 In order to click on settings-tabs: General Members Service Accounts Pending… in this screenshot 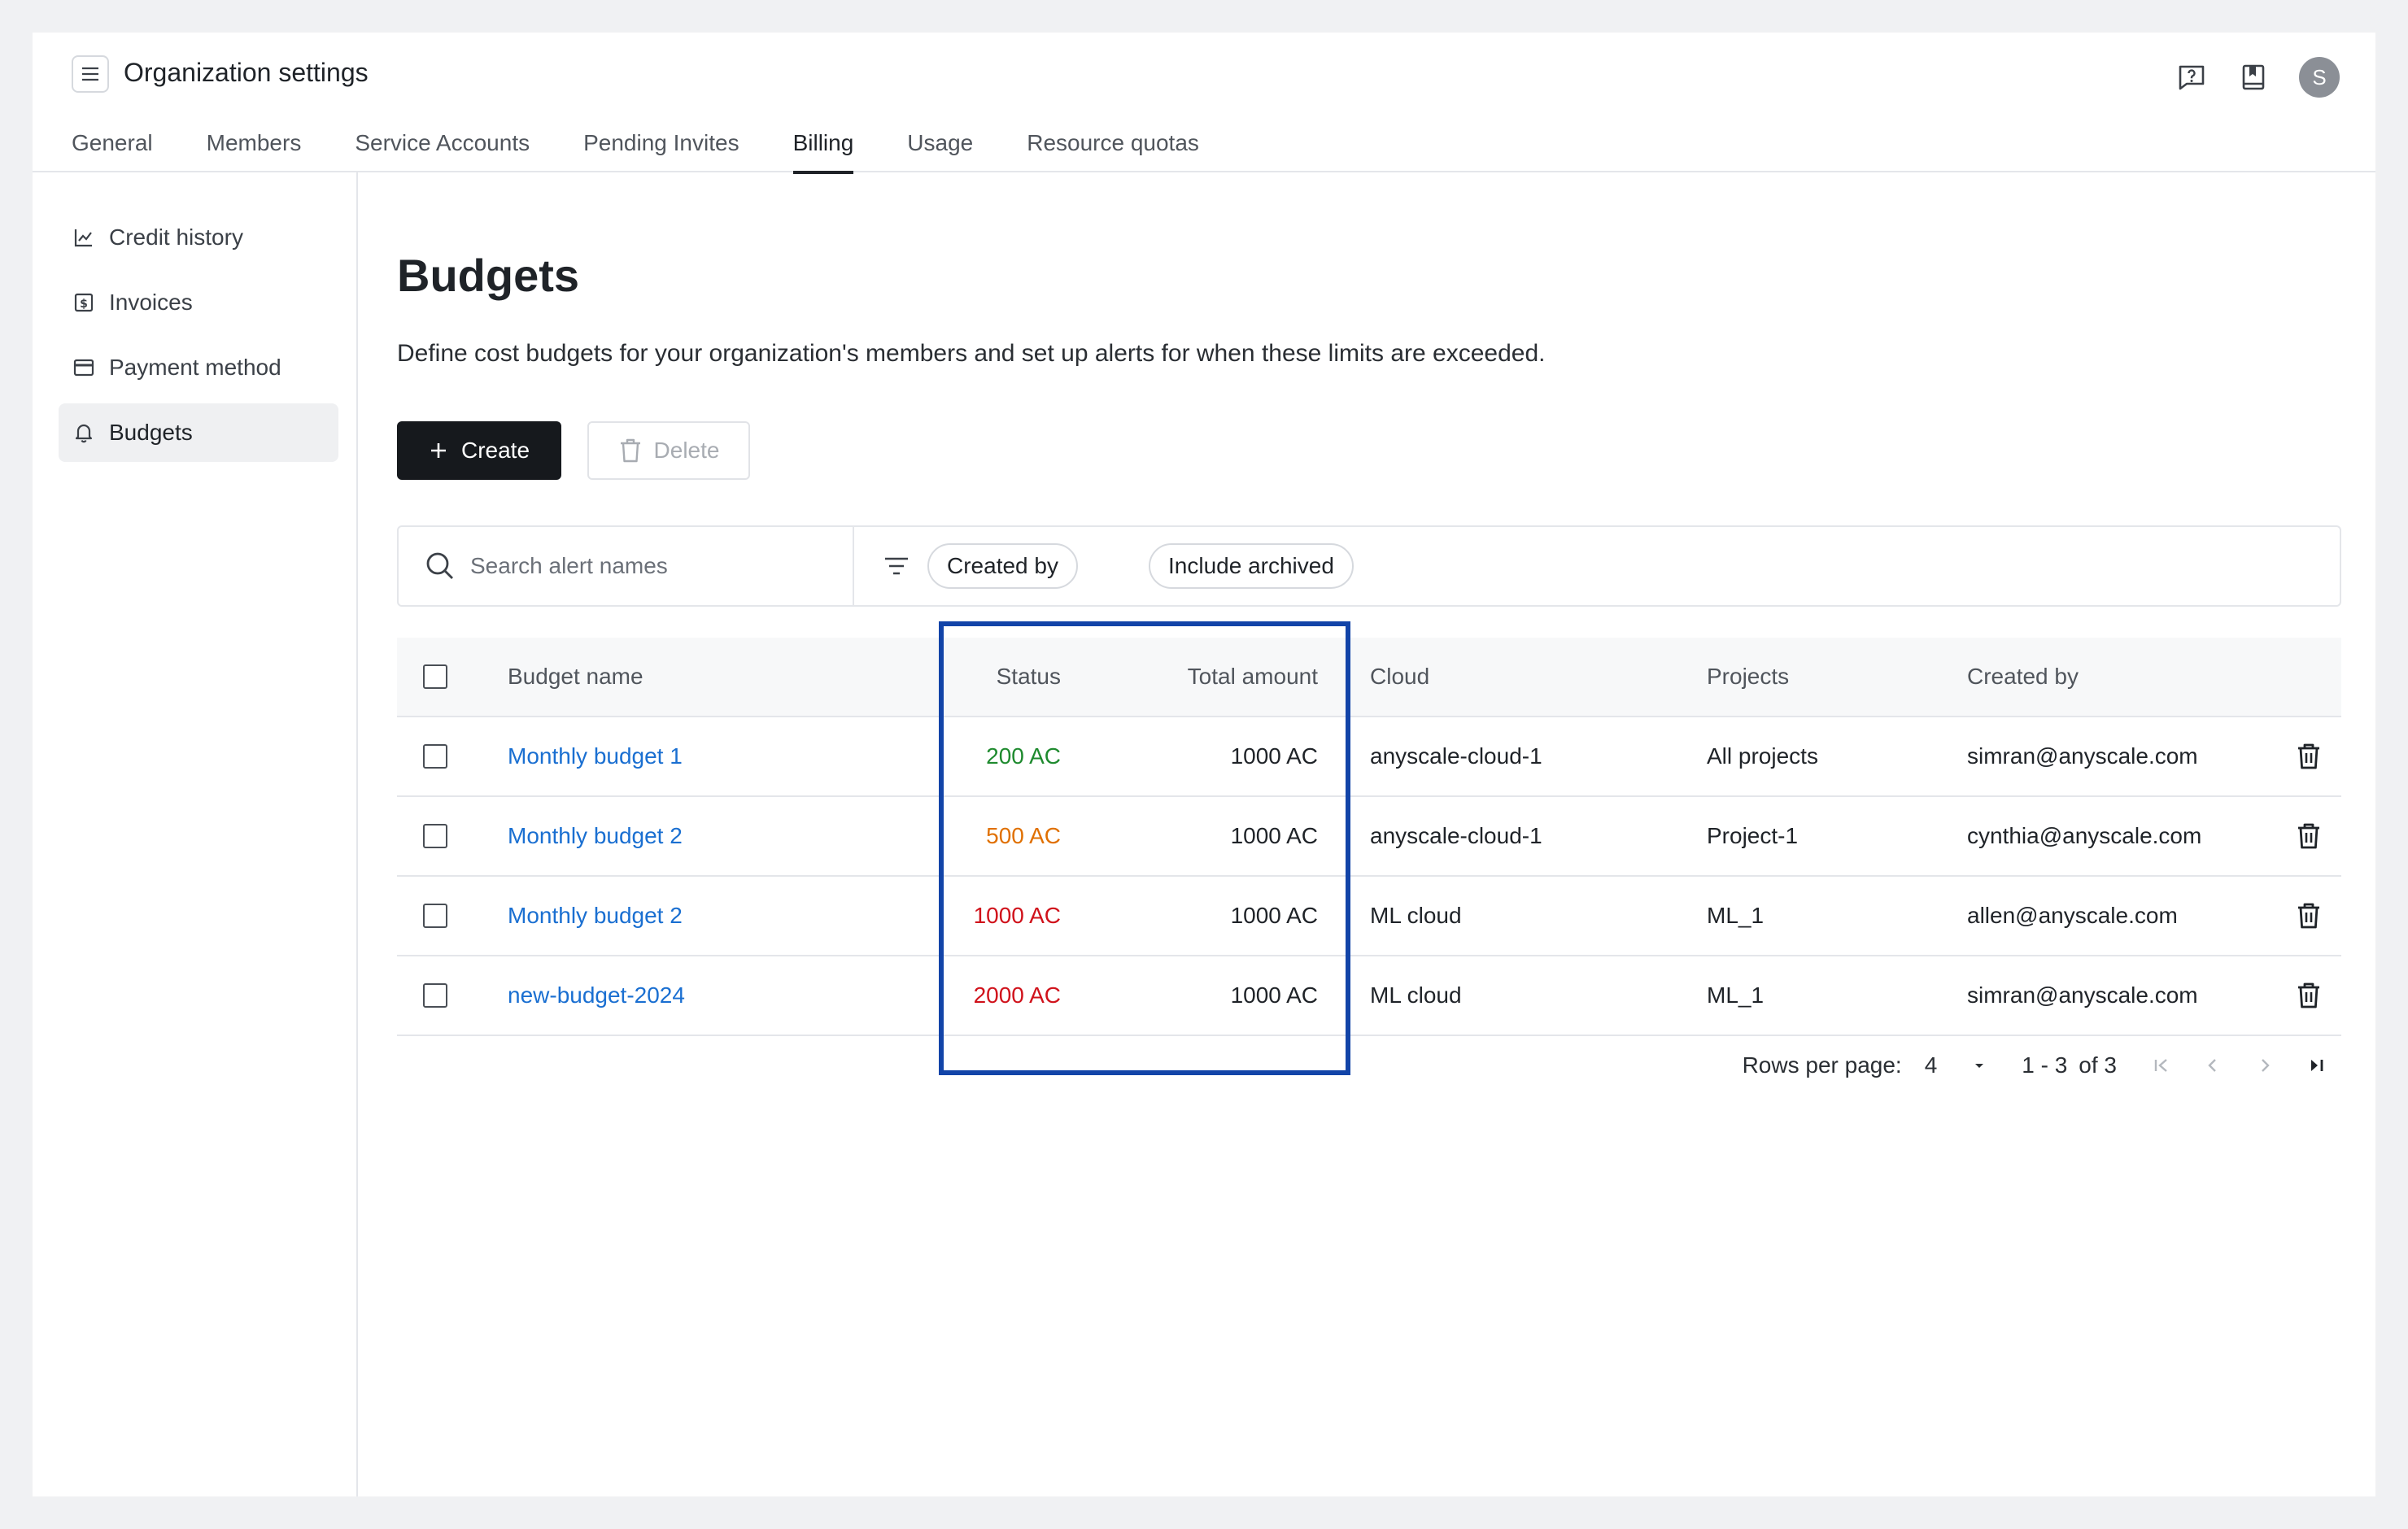, I will do `click(662, 149)`.